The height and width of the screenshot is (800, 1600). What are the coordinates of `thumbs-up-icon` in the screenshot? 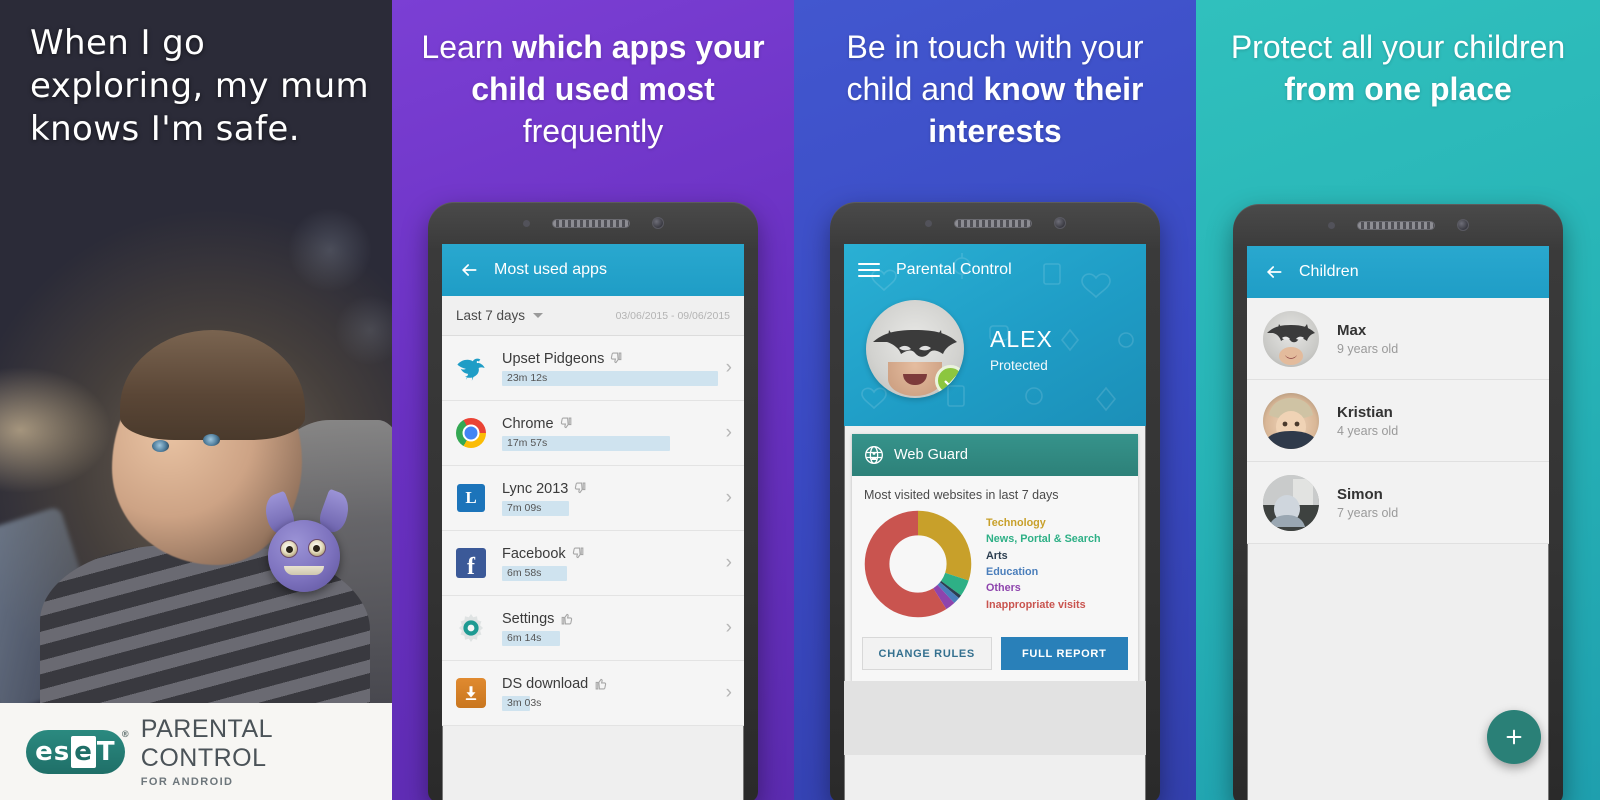 It's located at (601, 684).